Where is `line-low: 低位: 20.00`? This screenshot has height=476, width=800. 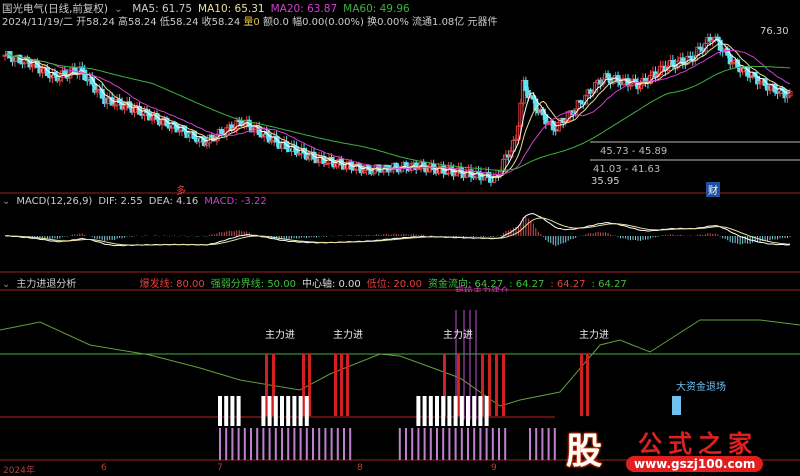
line-low: 低位: 20.00 is located at coordinates (394, 284).